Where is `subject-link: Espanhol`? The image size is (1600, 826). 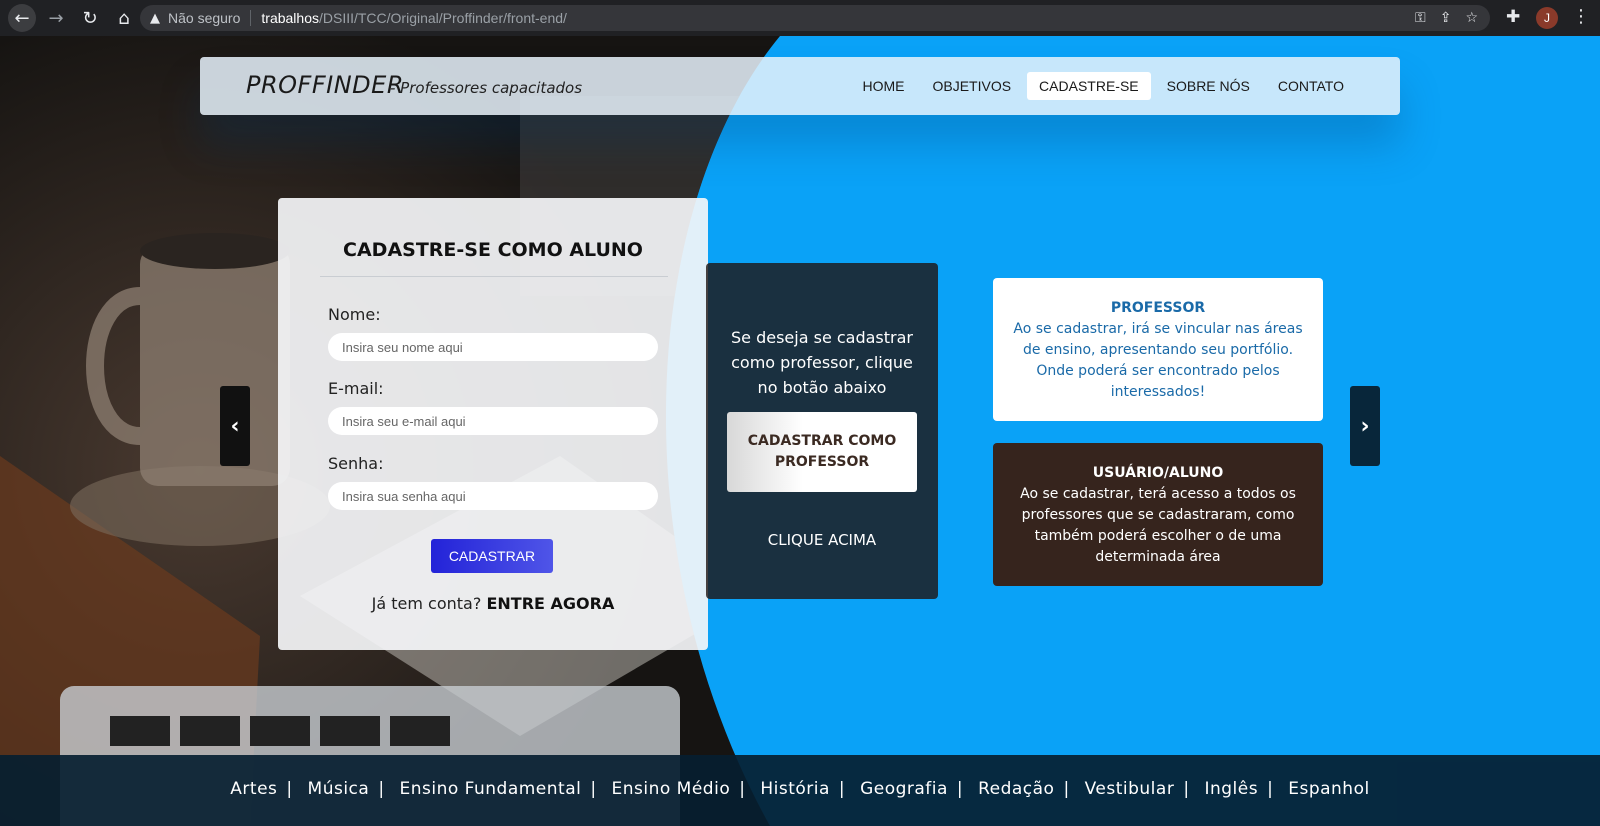 subject-link: Espanhol is located at coordinates (1328, 789).